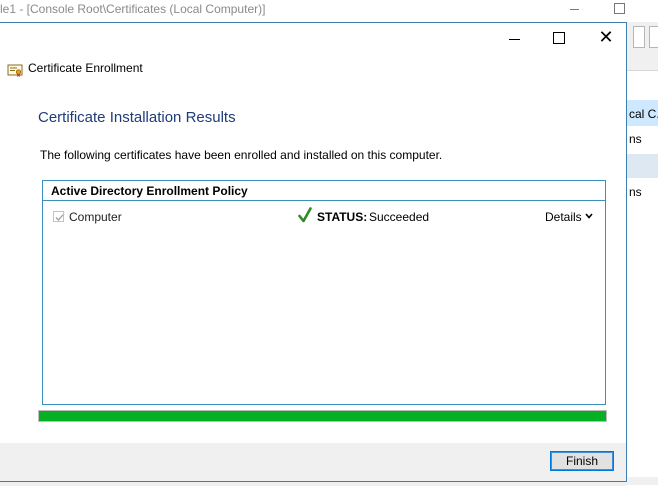 The width and height of the screenshot is (658, 486). What do you see at coordinates (324, 191) in the screenshot?
I see `policy-header: Active Directory Enrollment Policy` at bounding box center [324, 191].